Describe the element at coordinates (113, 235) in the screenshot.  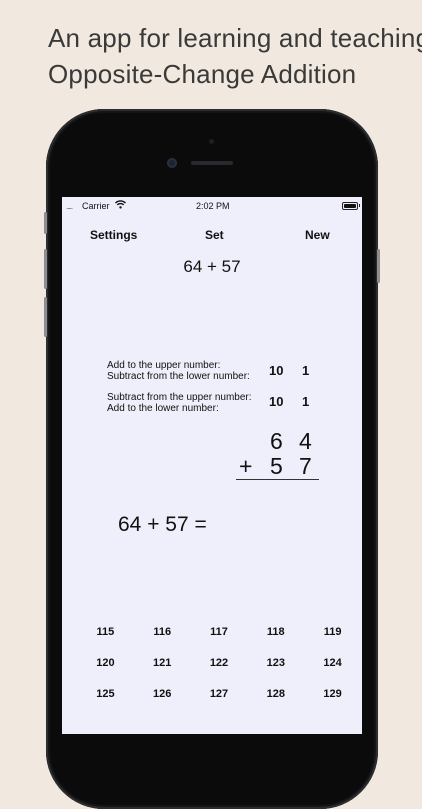
I see `settings-button: Settings` at that location.